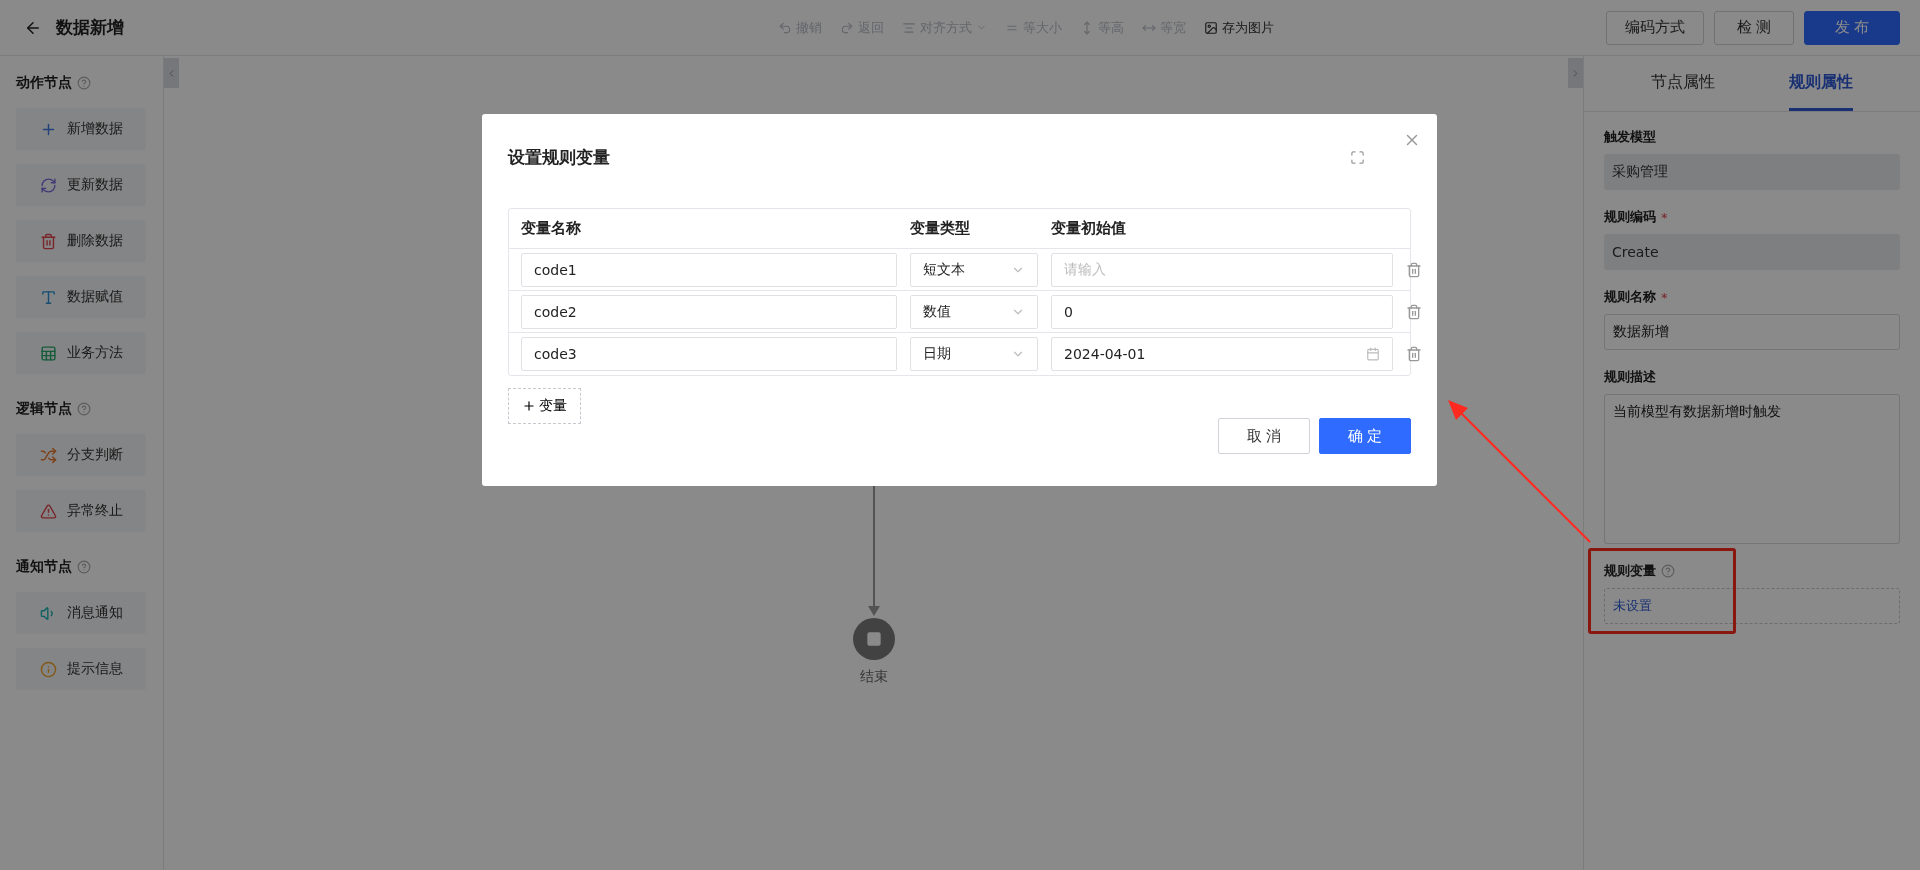 This screenshot has width=1920, height=870. I want to click on node-item: 数据赋值, so click(81, 297).